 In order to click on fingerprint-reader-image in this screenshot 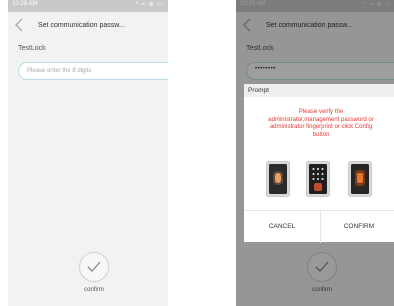, I will do `click(278, 181)`.